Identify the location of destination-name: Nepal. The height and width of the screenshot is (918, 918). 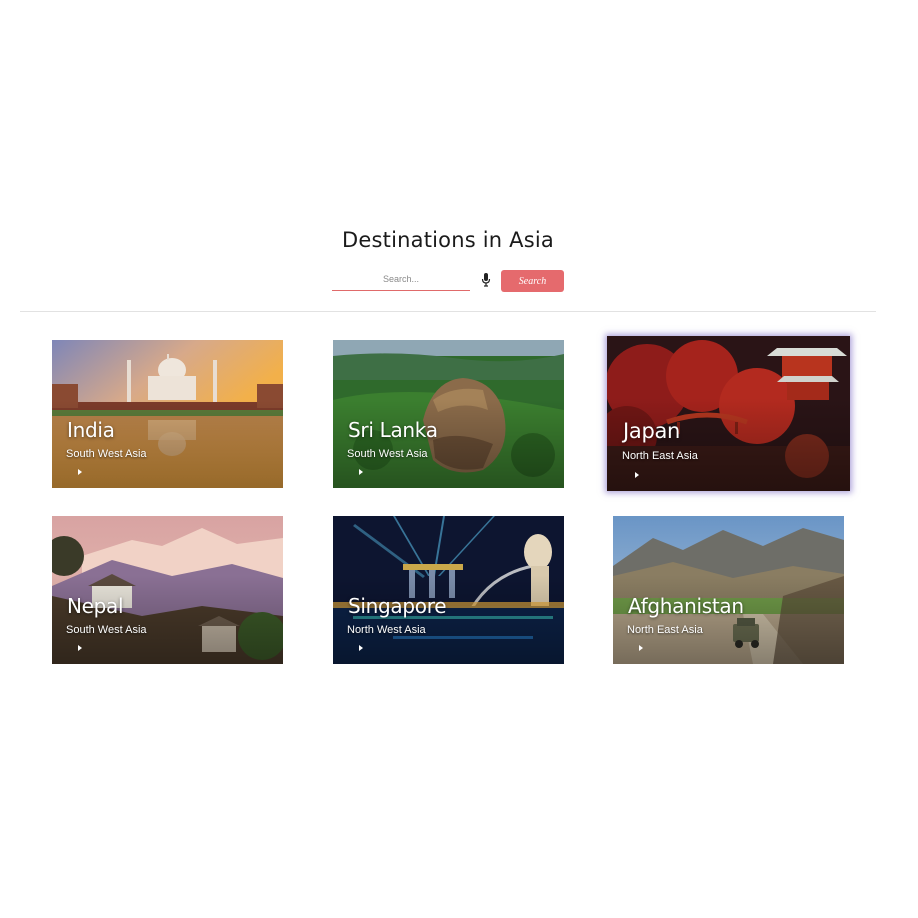
(95, 606).